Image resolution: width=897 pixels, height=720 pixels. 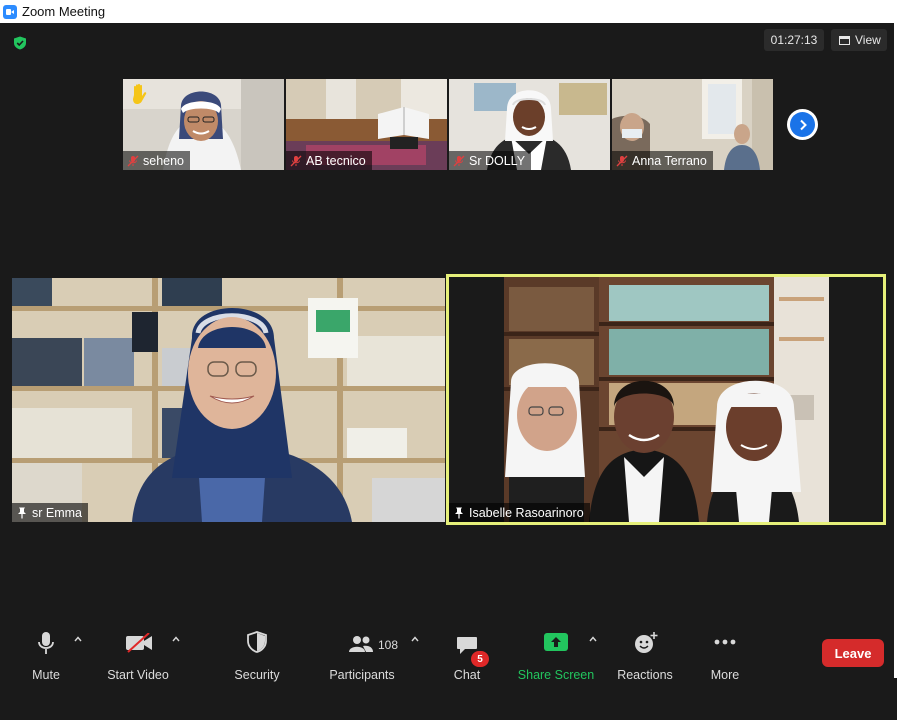 I want to click on share-screen-label: Share Screen, so click(x=556, y=675).